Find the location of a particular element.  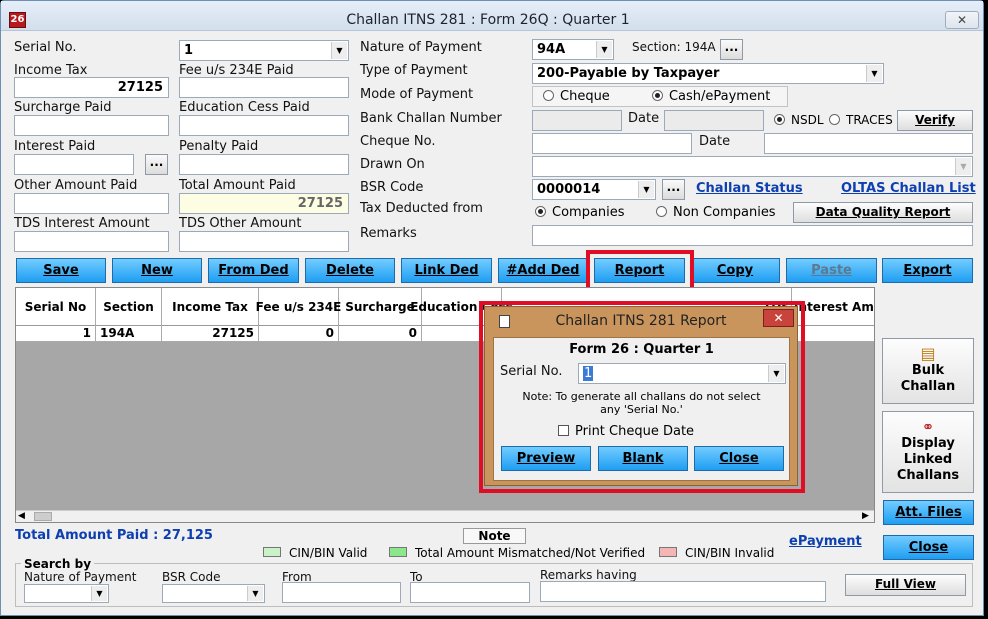

link-icon: ⚭ is located at coordinates (928, 427).